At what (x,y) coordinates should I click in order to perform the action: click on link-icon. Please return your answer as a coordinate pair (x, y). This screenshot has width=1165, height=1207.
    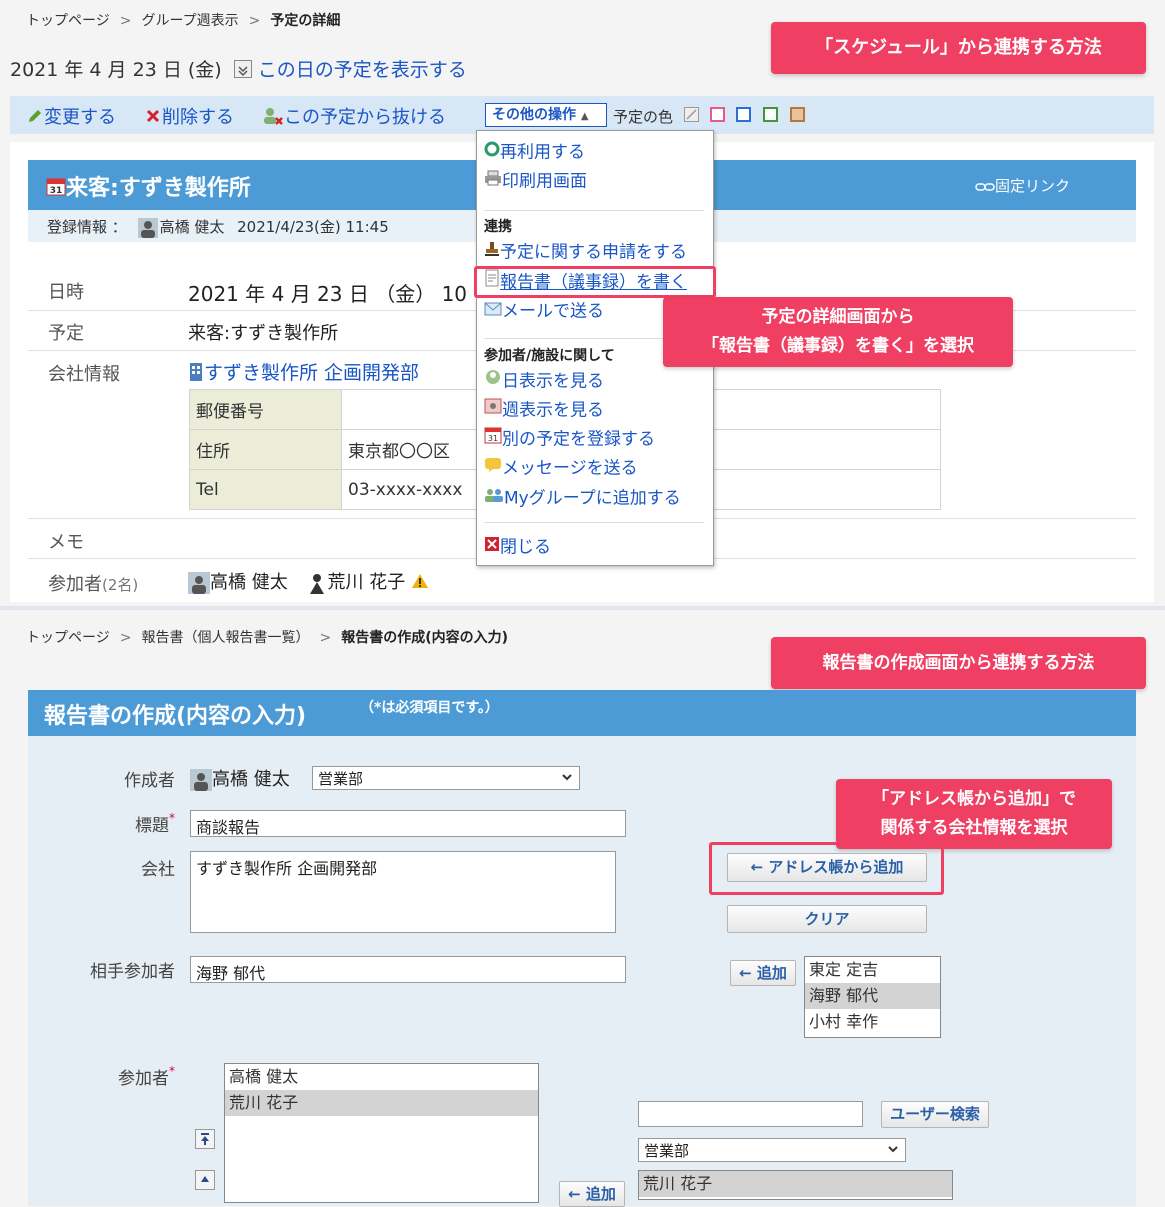
    Looking at the image, I should click on (985, 187).